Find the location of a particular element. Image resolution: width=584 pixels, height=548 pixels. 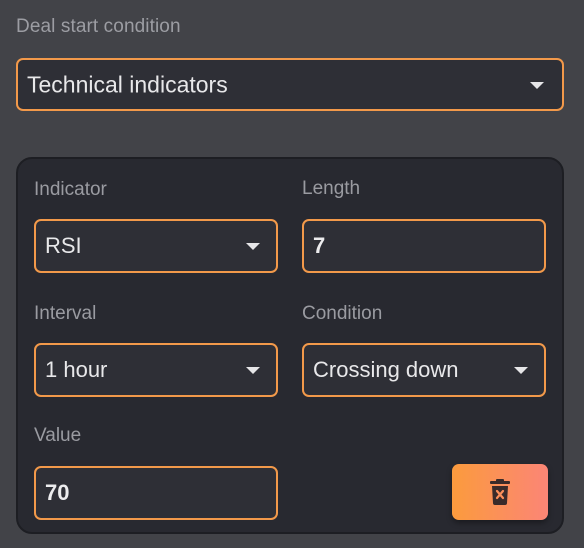

indicator-value: RSI is located at coordinates (63, 245).